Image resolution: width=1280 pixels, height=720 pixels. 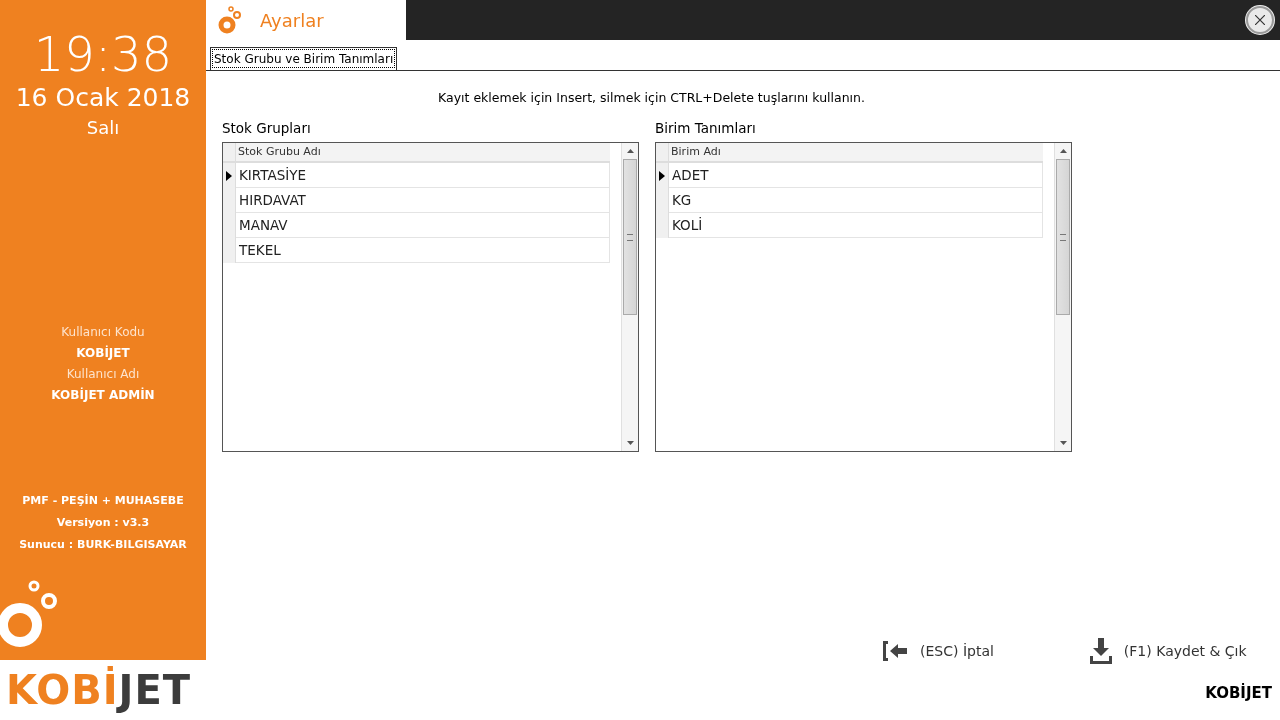 I want to click on app-info-text: Sunucu : BURK-BILGISAYAR, so click(x=103, y=545).